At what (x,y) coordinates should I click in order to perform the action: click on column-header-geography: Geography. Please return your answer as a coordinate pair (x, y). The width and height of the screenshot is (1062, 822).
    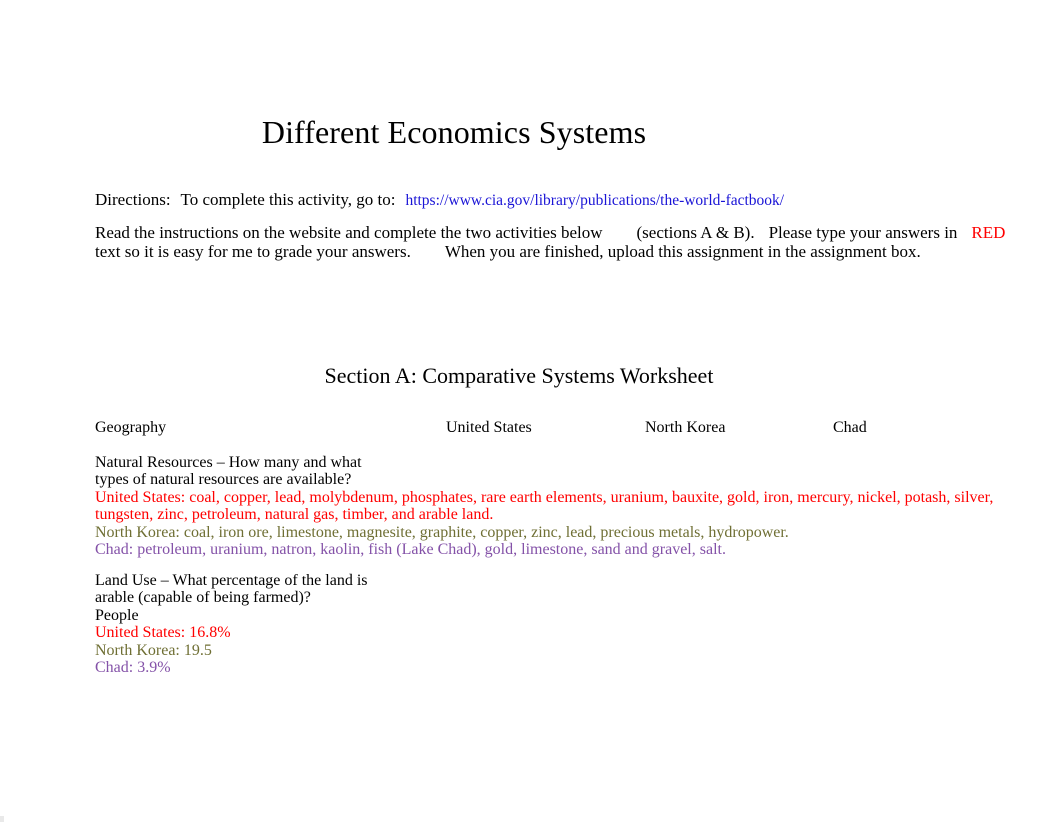
    Looking at the image, I should click on (131, 427).